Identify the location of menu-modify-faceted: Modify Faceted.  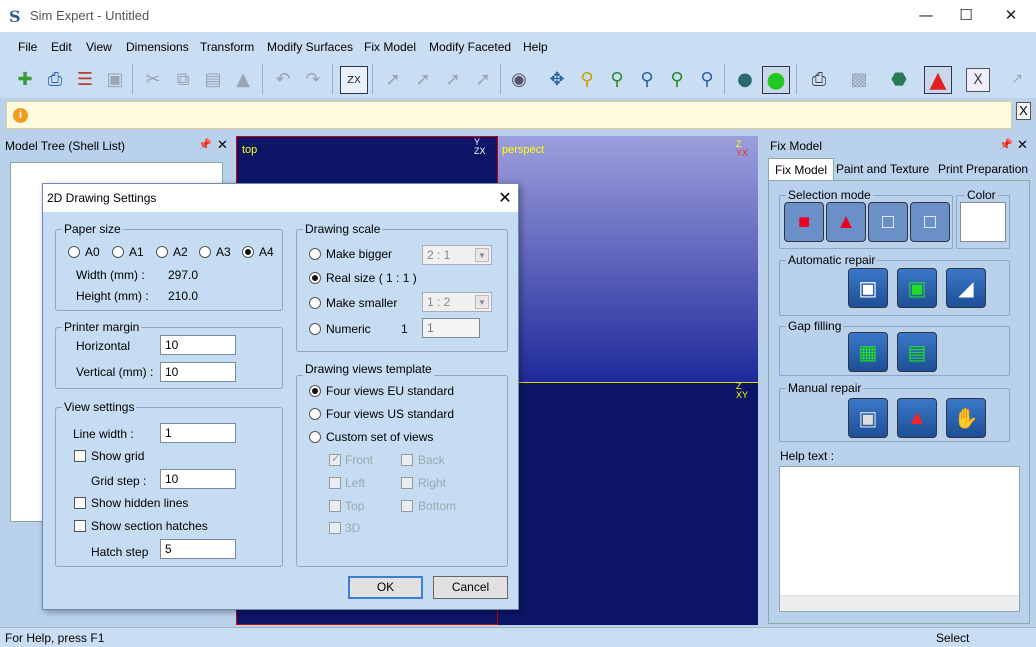
(470, 47).